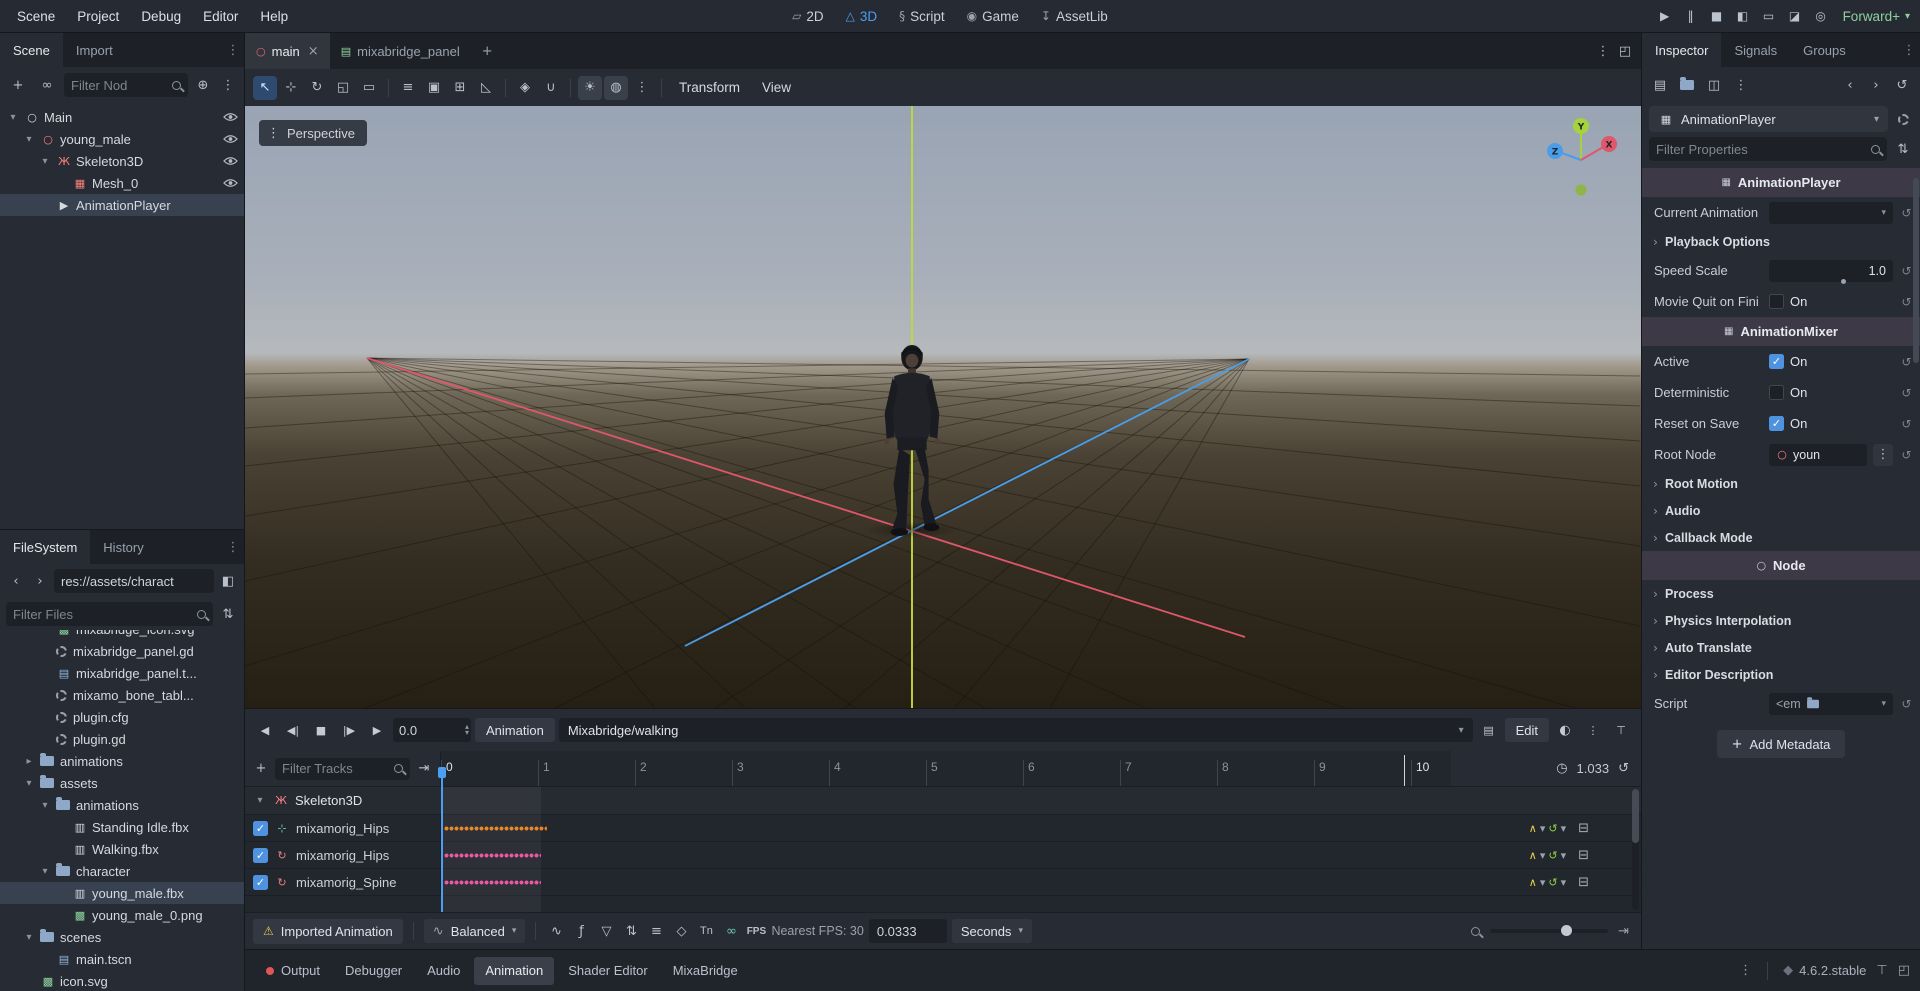 The height and width of the screenshot is (991, 1920). What do you see at coordinates (102, 614) in the screenshot?
I see `file-filter-input` at bounding box center [102, 614].